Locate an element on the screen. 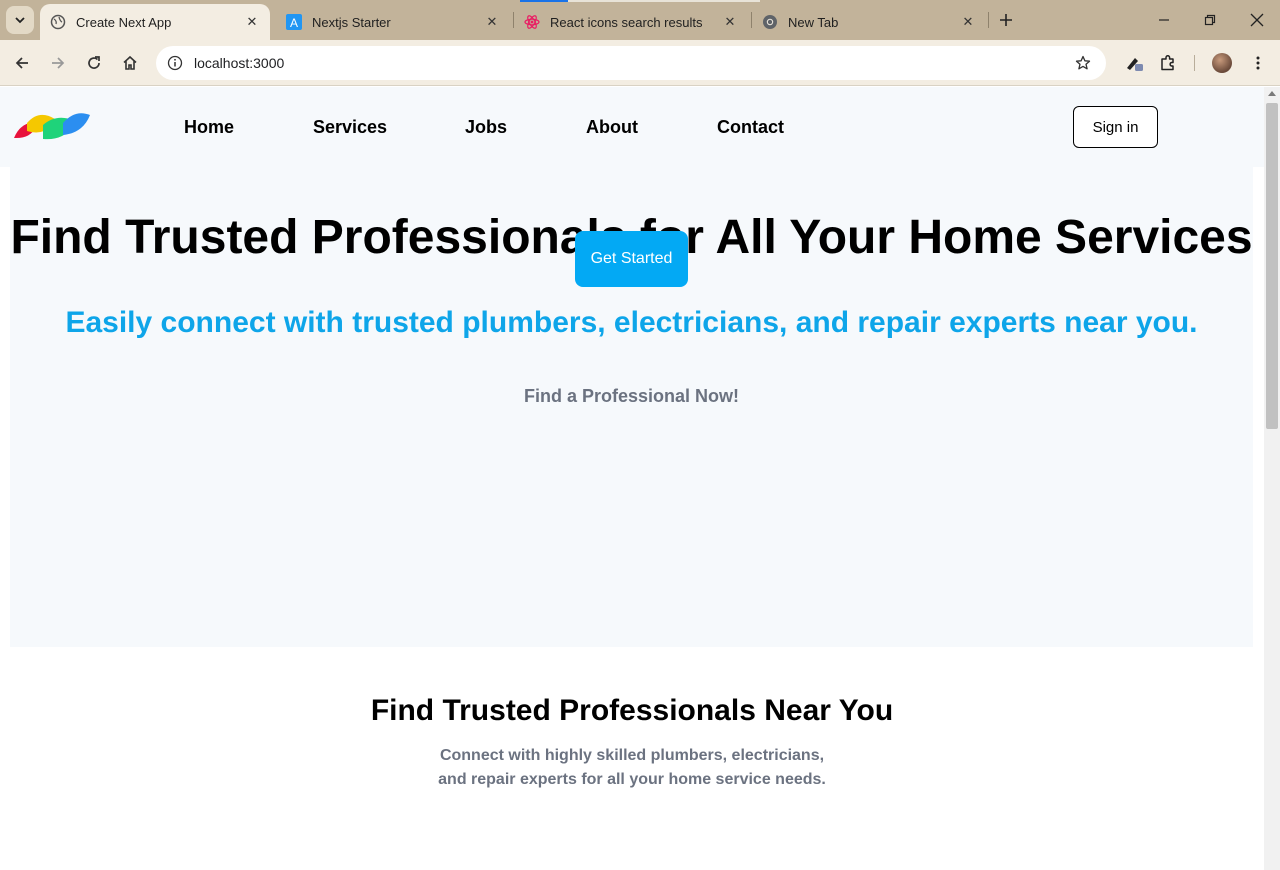 This screenshot has width=1280, height=870. back-button is located at coordinates (22, 63).